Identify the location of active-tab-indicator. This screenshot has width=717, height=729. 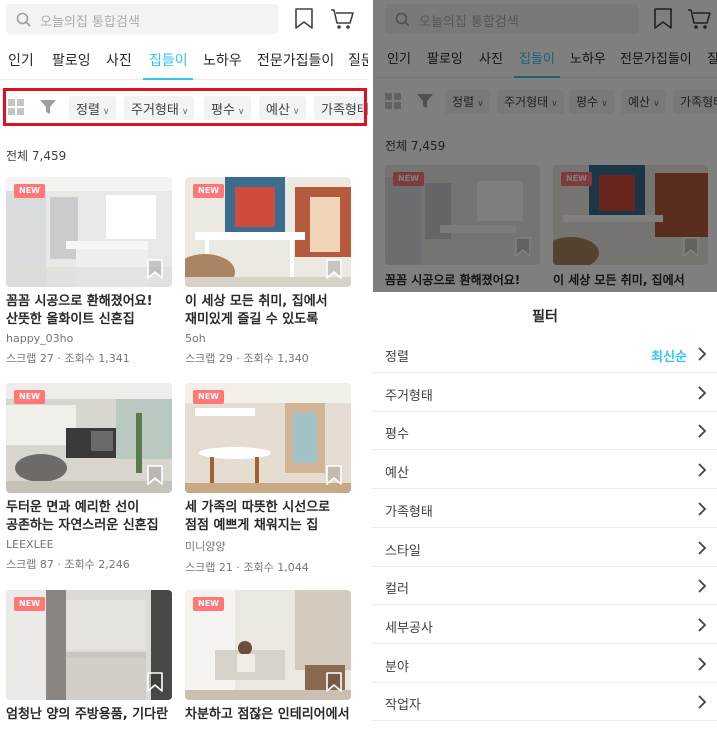
(168, 79).